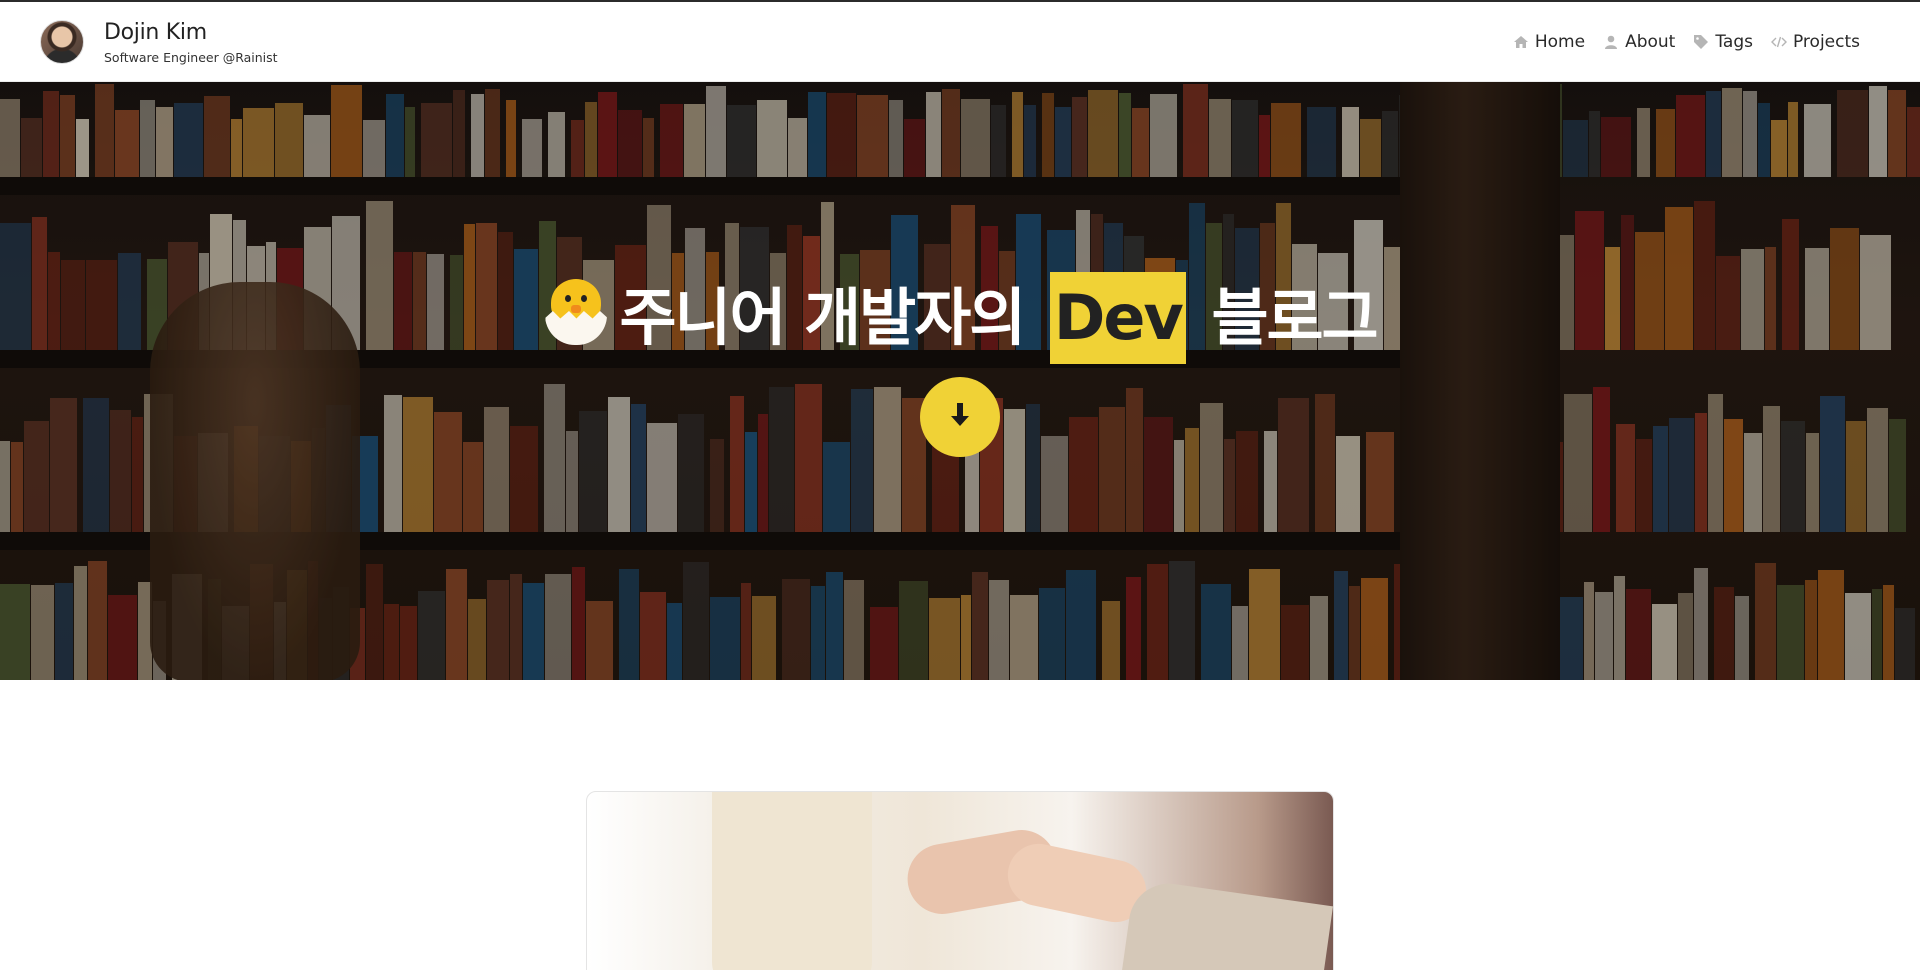 This screenshot has width=1920, height=970. I want to click on site-author-subtitle: Software Engineer @Rainist, so click(191, 57).